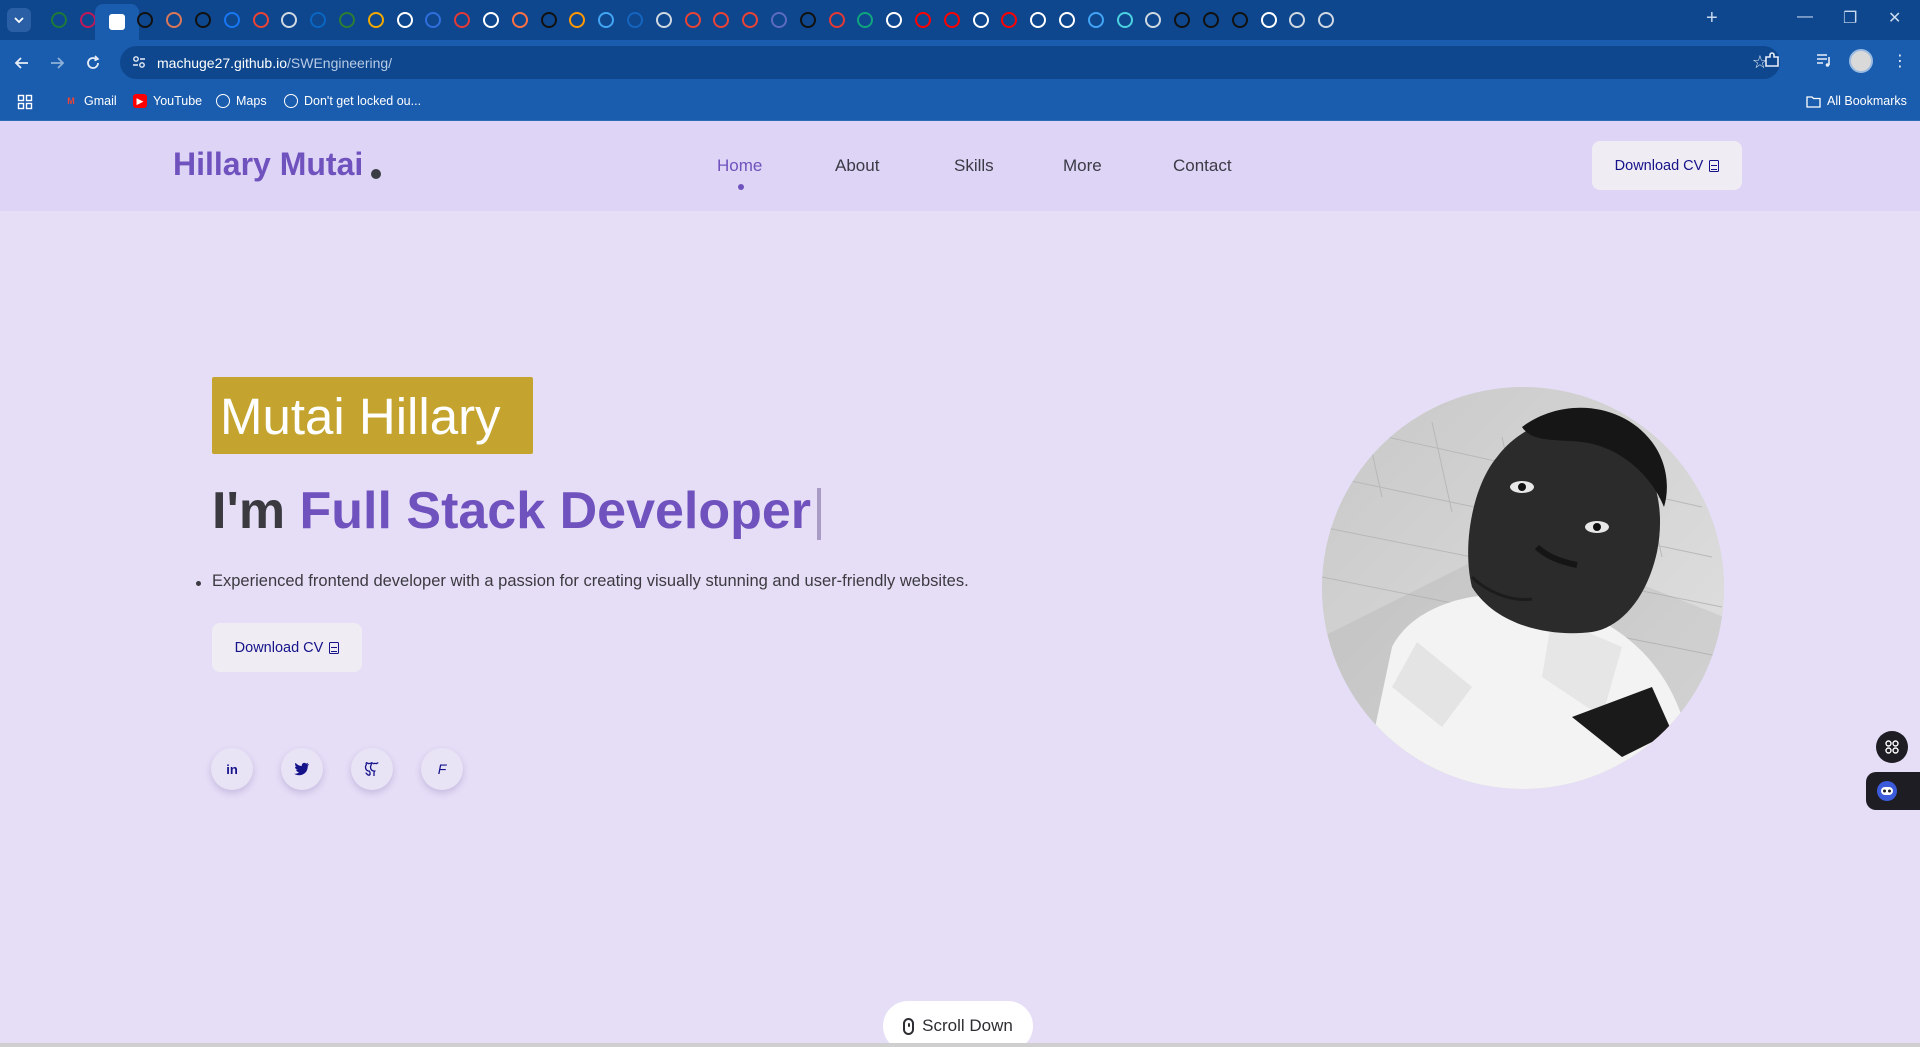 Image resolution: width=1920 pixels, height=1047 pixels. I want to click on forward-button, so click(57, 63).